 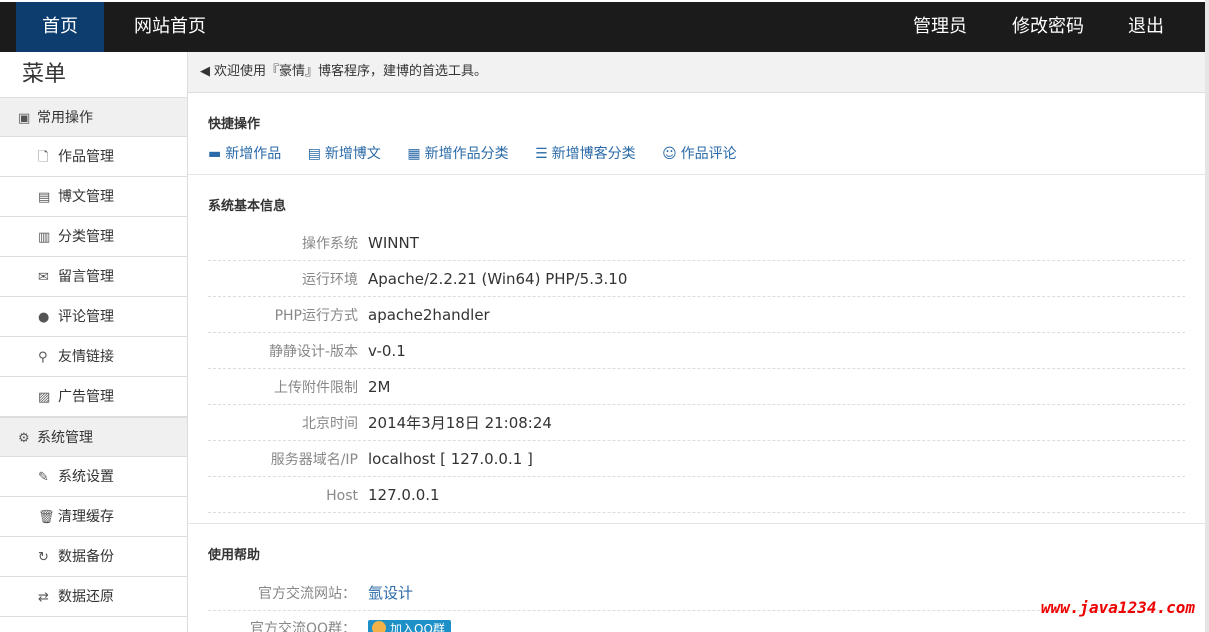 What do you see at coordinates (93, 117) in the screenshot?
I see `sidebar-group-common: ▣ 常用操作` at bounding box center [93, 117].